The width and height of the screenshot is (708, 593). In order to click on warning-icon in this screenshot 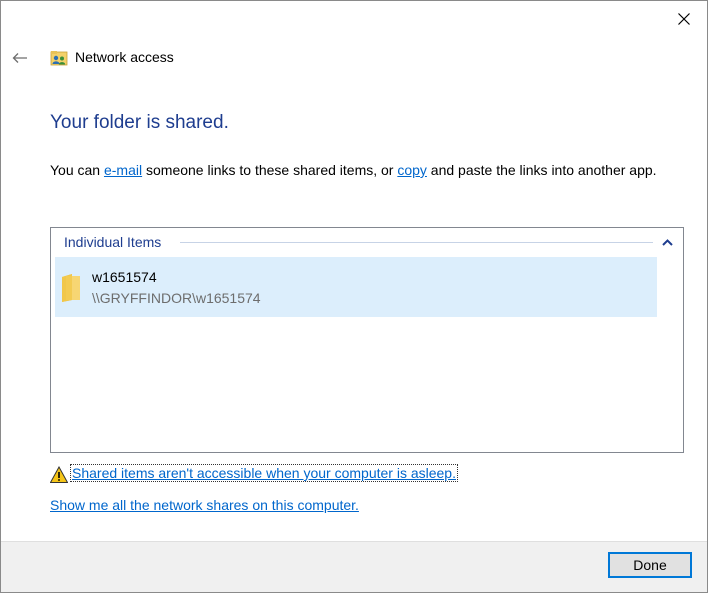, I will do `click(59, 474)`.